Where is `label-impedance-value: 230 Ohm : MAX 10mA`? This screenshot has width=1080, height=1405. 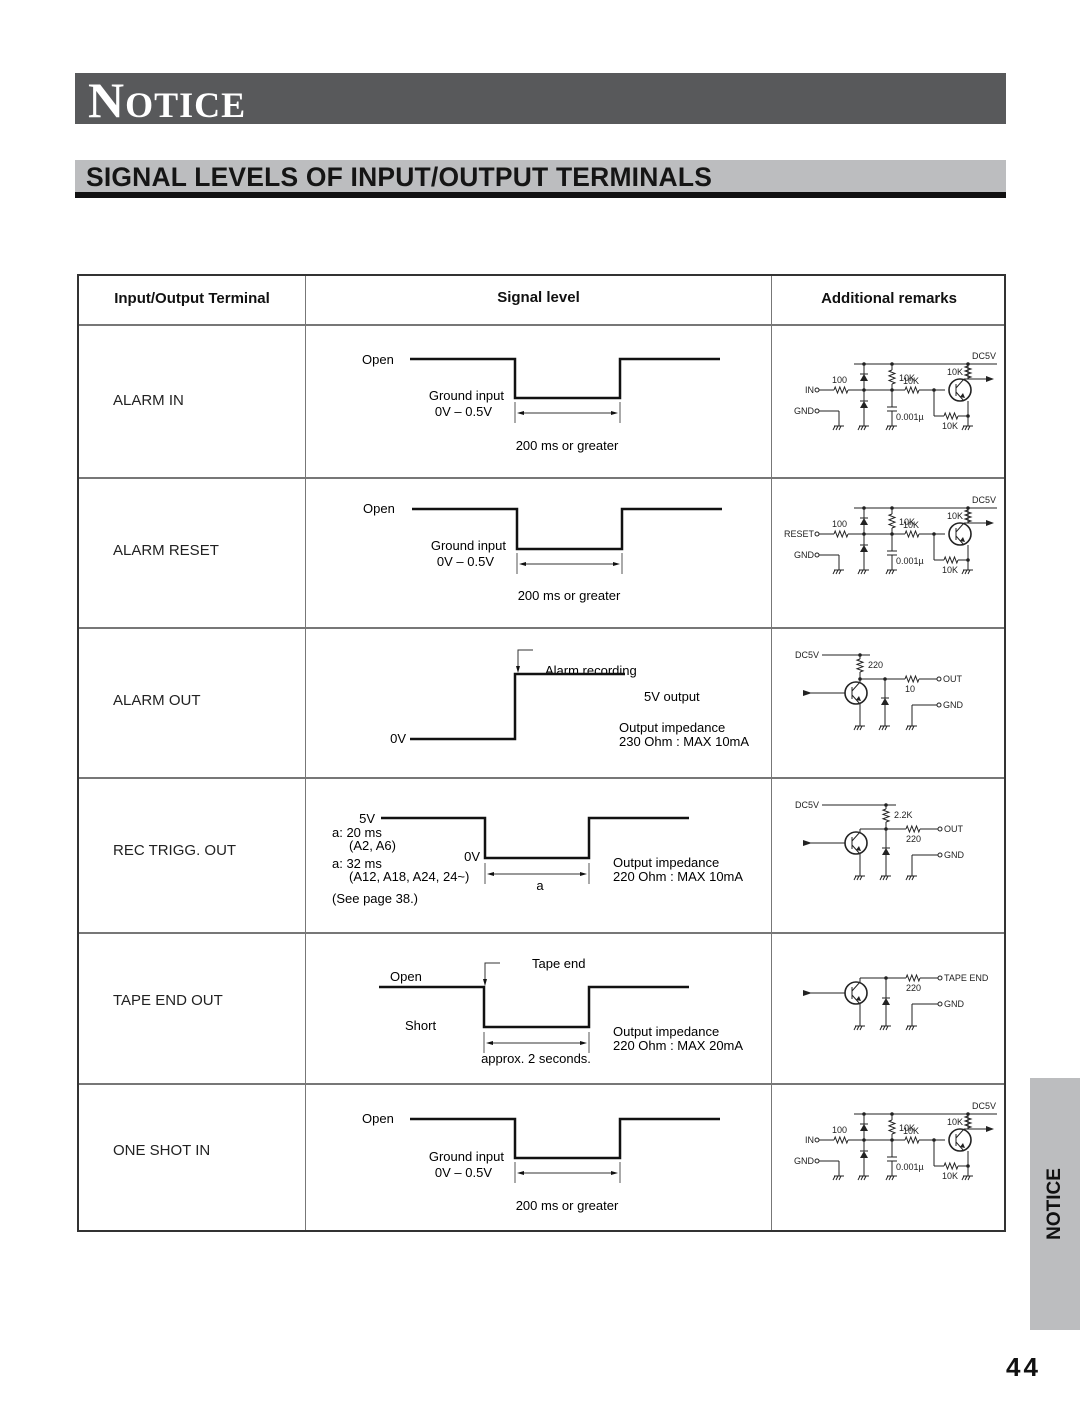
label-impedance-value: 230 Ohm : MAX 10mA is located at coordinates (684, 741).